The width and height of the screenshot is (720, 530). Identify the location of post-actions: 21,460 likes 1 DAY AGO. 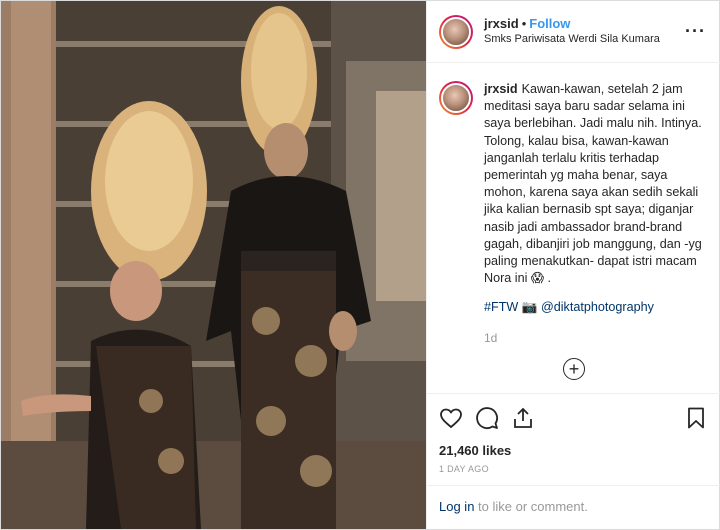
(573, 439).